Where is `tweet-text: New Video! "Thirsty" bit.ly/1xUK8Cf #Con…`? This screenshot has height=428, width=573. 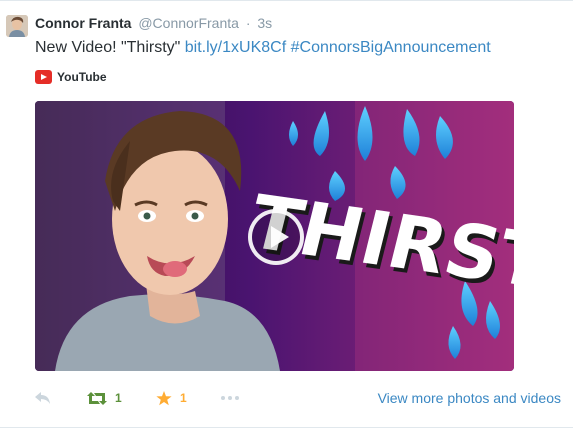 tweet-text: New Video! "Thirsty" bit.ly/1xUK8Cf #Con… is located at coordinates (263, 48).